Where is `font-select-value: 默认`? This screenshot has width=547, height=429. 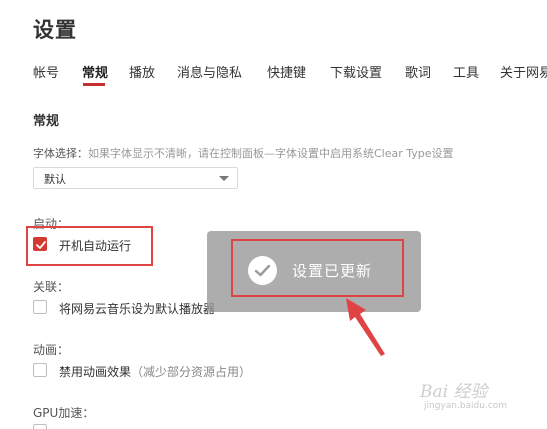
font-select-value: 默认 is located at coordinates (55, 179).